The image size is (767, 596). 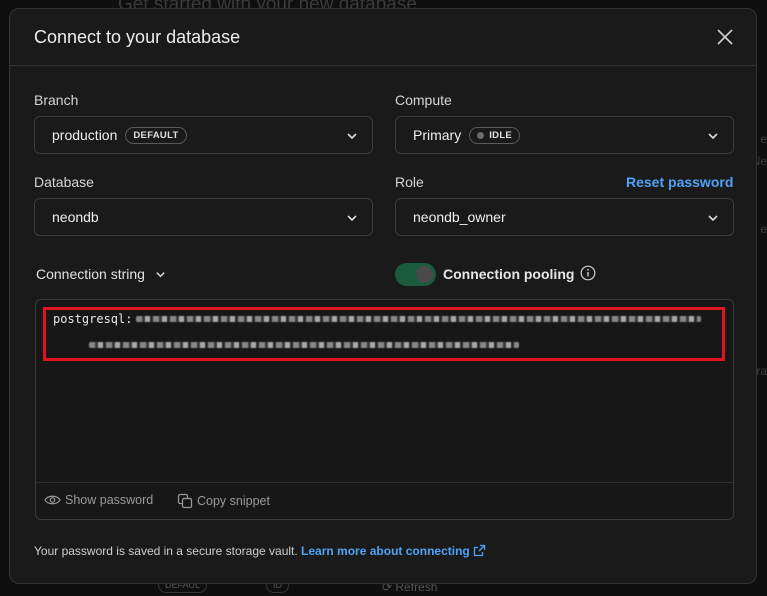 I want to click on external-link-icon, so click(x=479, y=550).